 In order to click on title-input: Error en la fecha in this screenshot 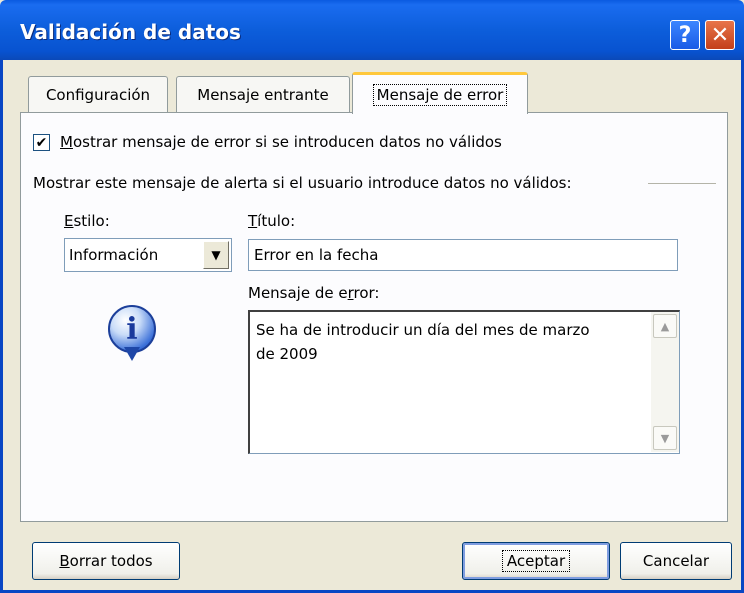, I will do `click(463, 255)`.